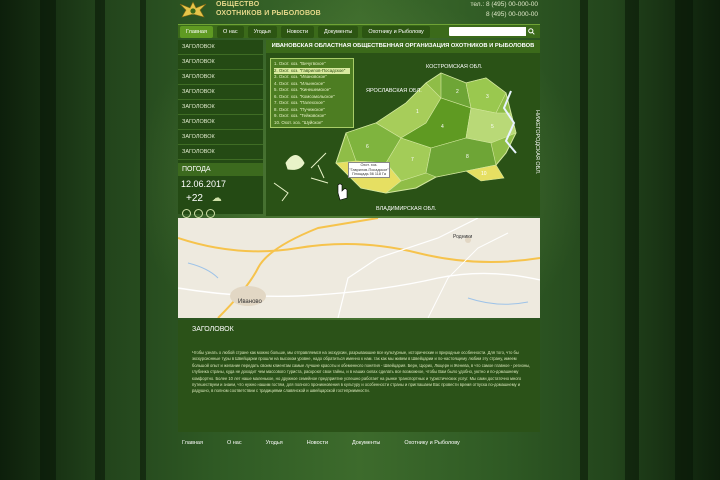 This screenshot has height=480, width=720. What do you see at coordinates (487, 97) in the screenshot?
I see `district-number: 3` at bounding box center [487, 97].